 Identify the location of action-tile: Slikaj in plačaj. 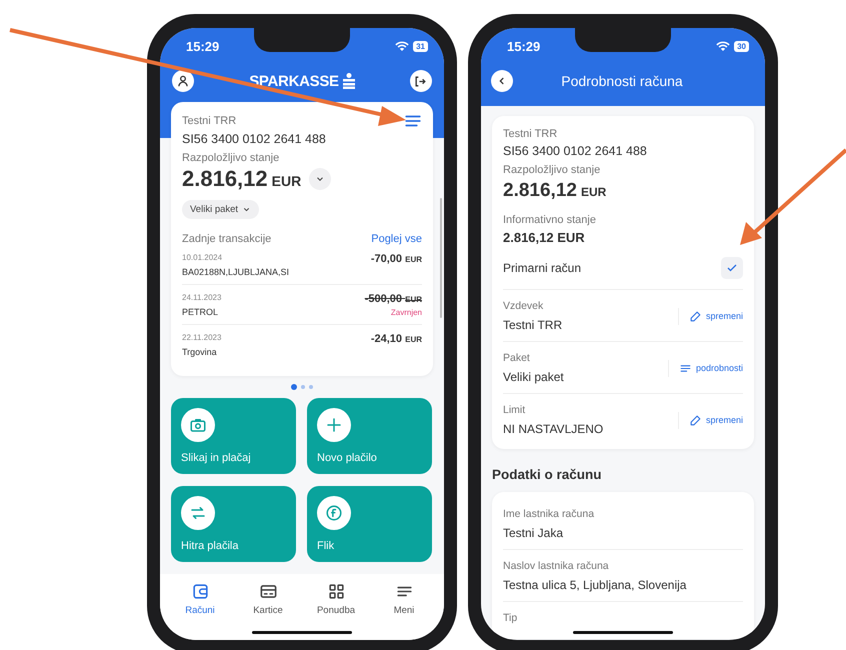
(233, 436).